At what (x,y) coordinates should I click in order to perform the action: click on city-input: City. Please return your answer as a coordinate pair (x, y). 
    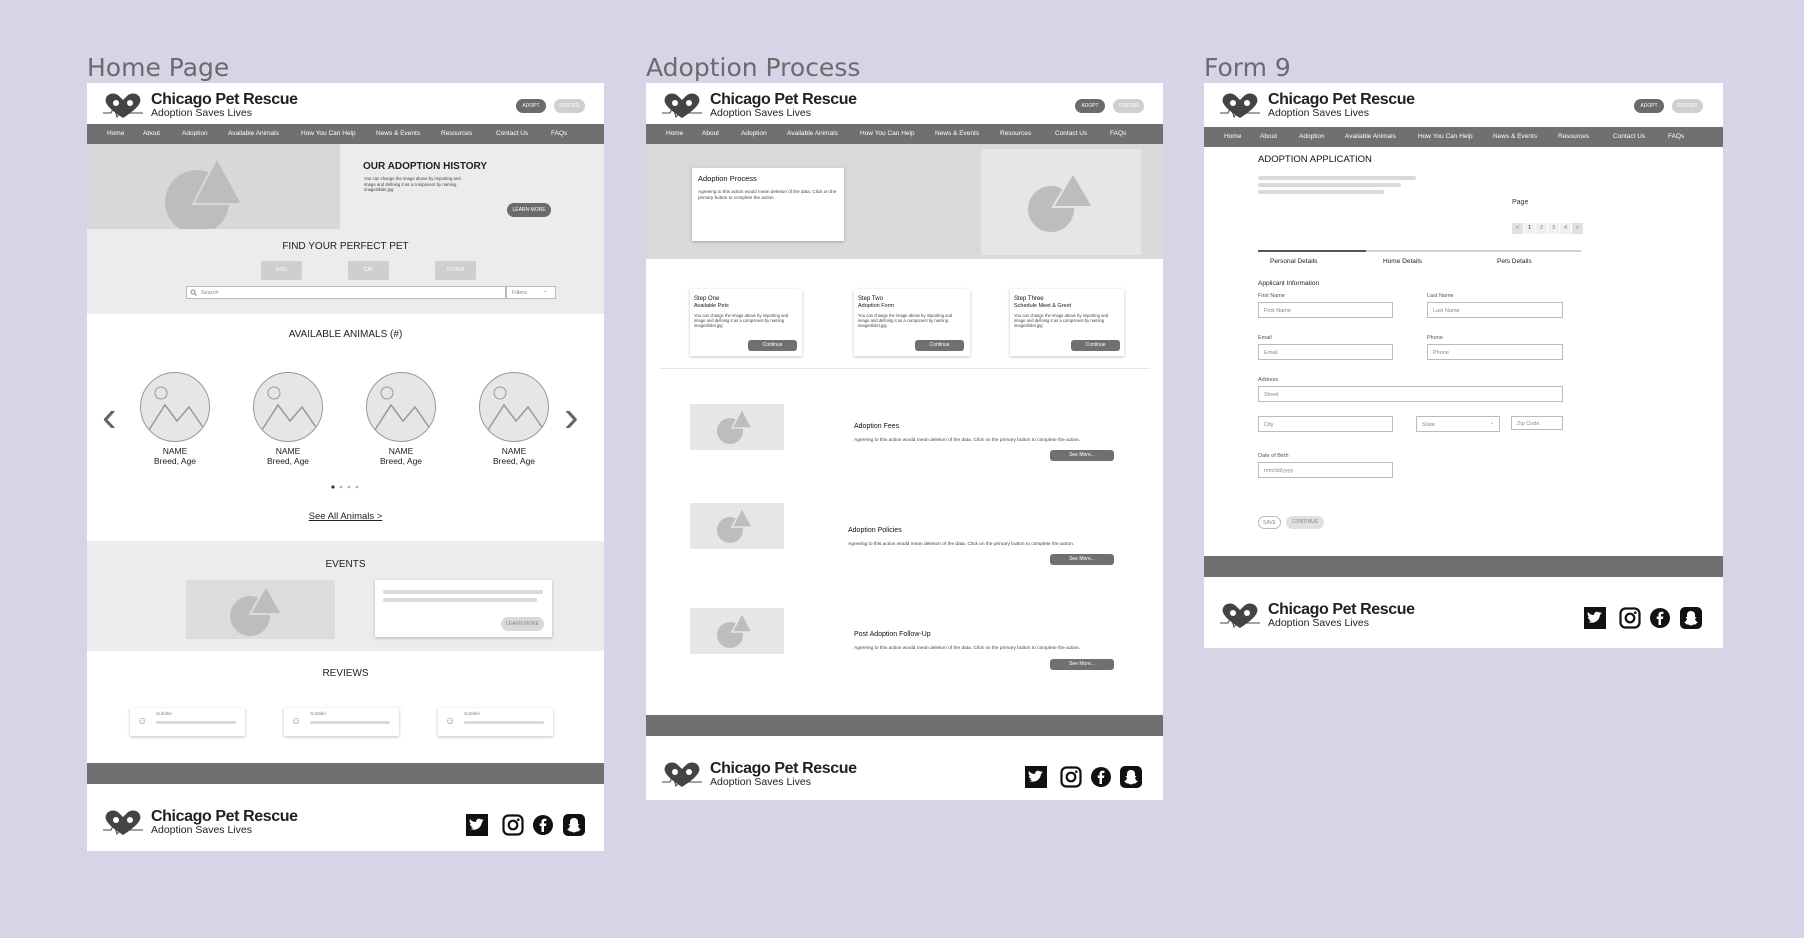
    Looking at the image, I should click on (1325, 424).